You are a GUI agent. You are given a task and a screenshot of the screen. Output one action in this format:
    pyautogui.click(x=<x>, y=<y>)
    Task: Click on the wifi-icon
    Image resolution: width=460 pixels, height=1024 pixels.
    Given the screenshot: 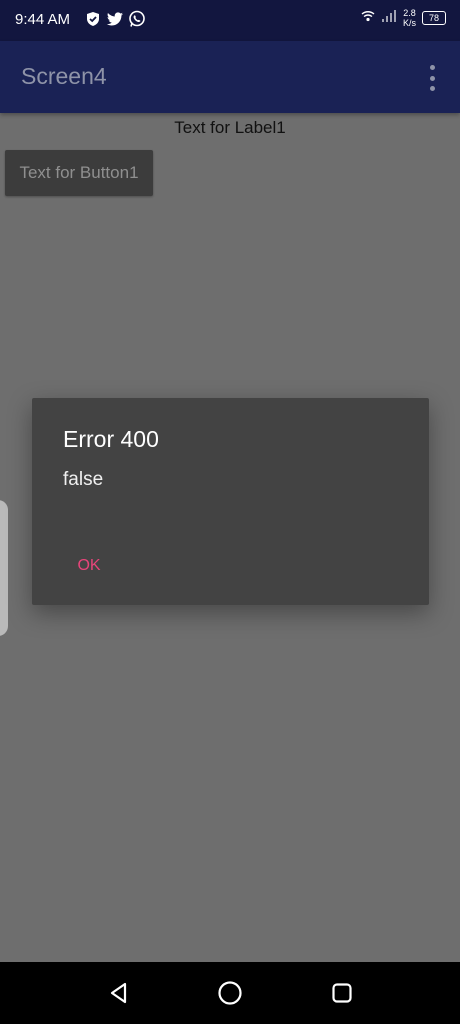 What is the action you would take?
    pyautogui.click(x=368, y=18)
    